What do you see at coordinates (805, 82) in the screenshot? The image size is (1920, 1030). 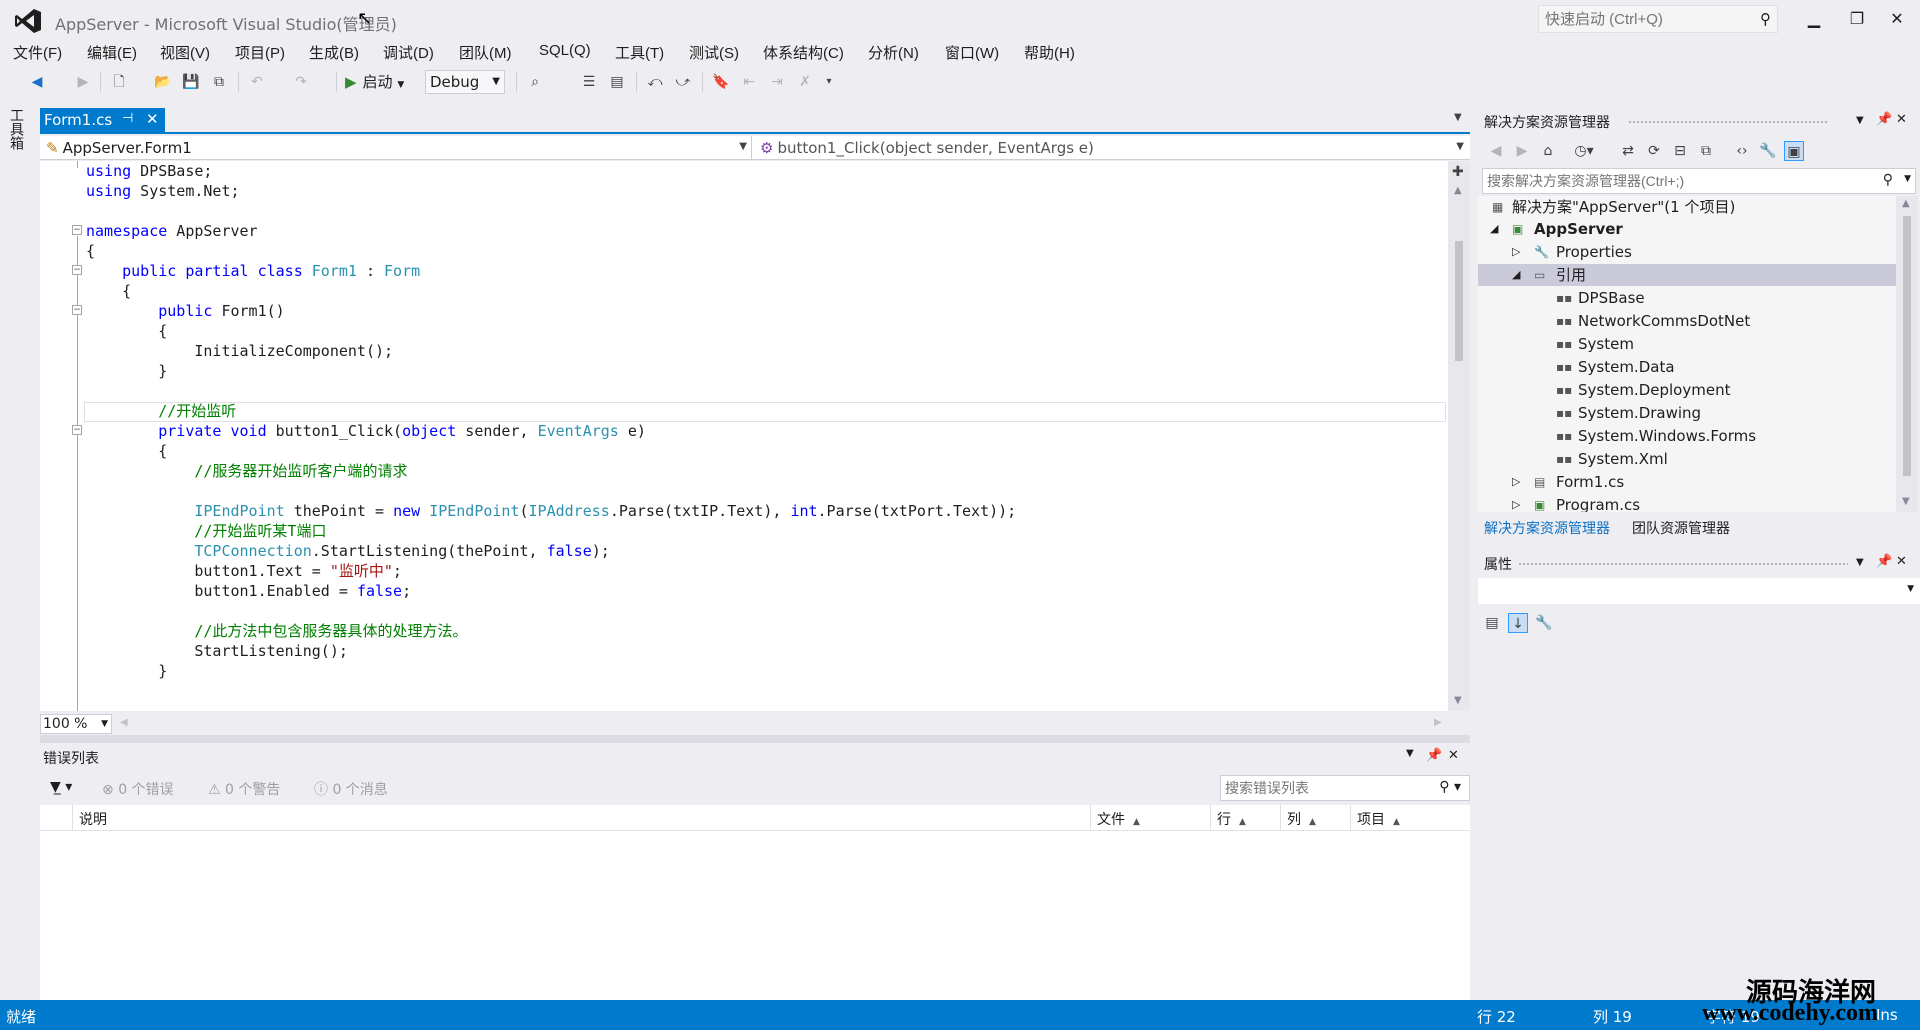 I see `clear-bookmarks-icon: ✗` at bounding box center [805, 82].